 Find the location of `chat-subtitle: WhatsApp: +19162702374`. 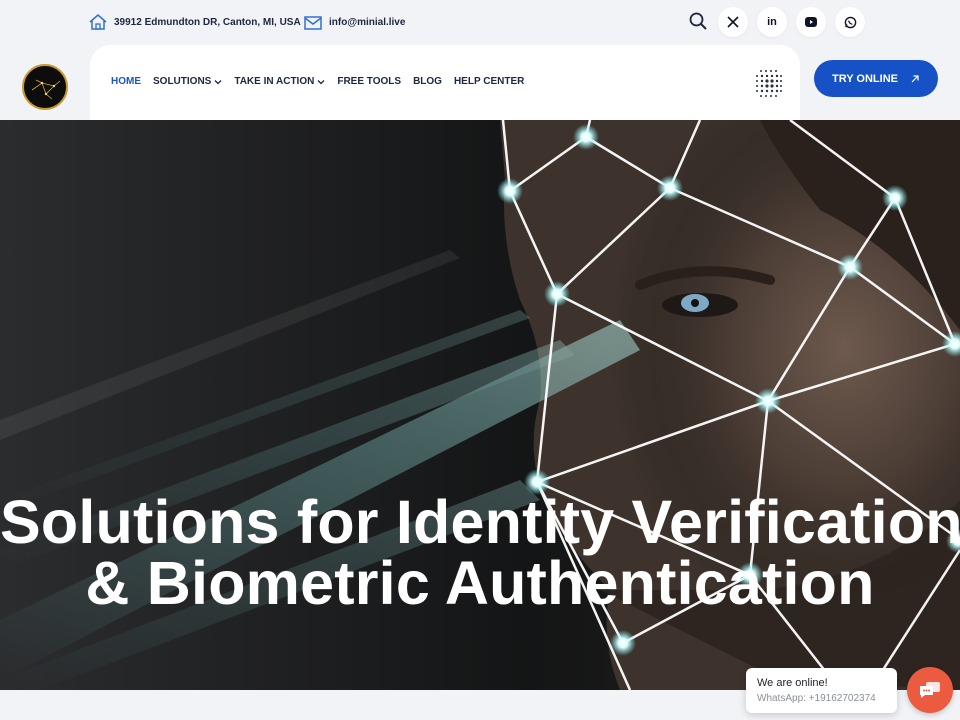

chat-subtitle: WhatsApp: +19162702374 is located at coordinates (816, 698).